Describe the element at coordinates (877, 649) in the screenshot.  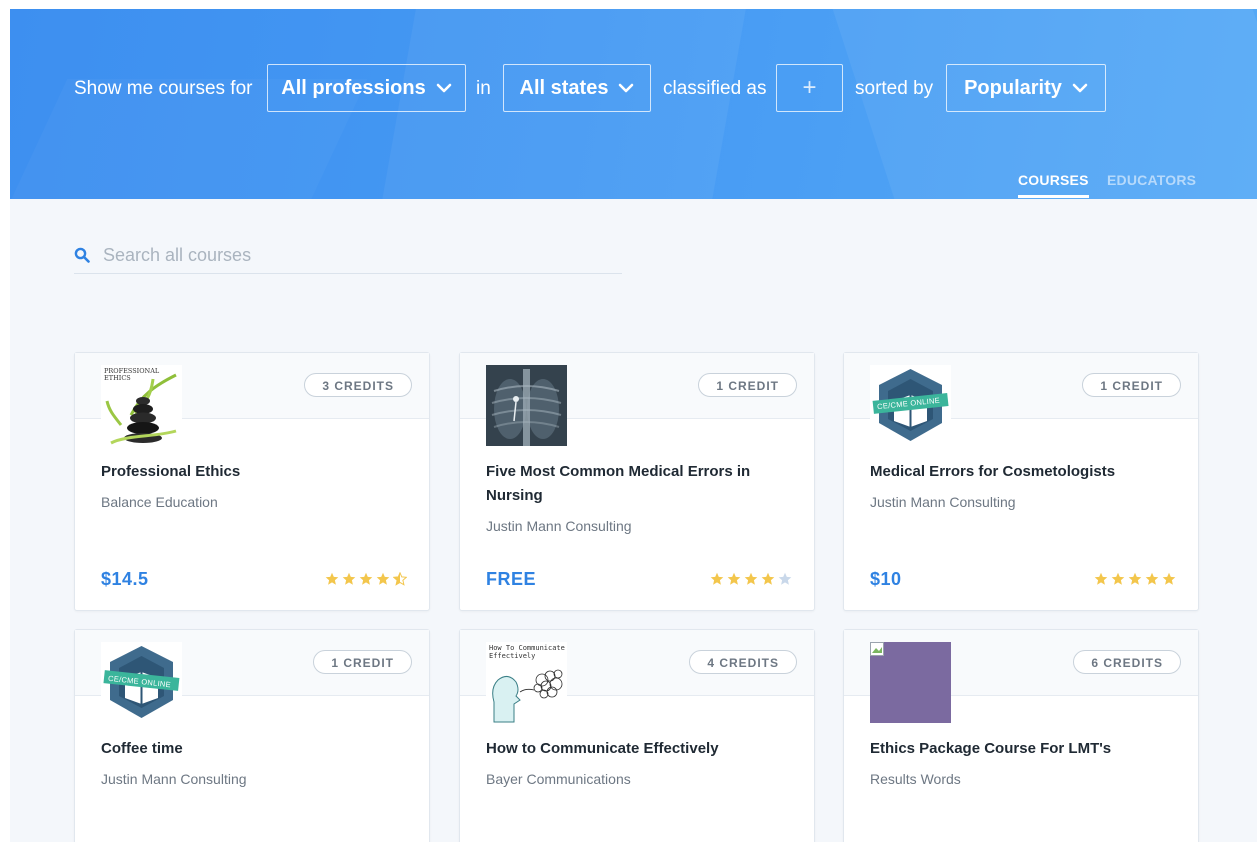
I see `broken-image-icon` at that location.